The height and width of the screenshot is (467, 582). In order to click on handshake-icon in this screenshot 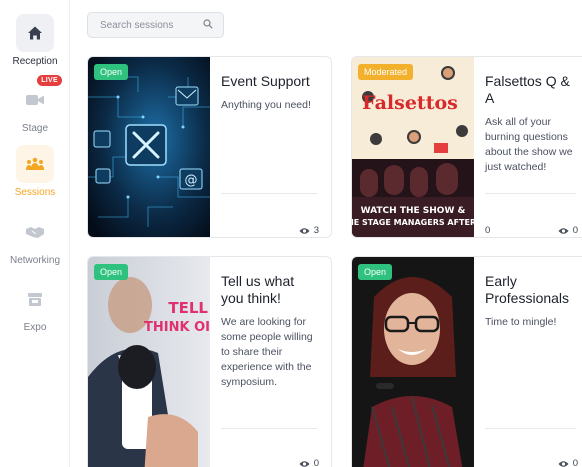, I will do `click(35, 232)`.